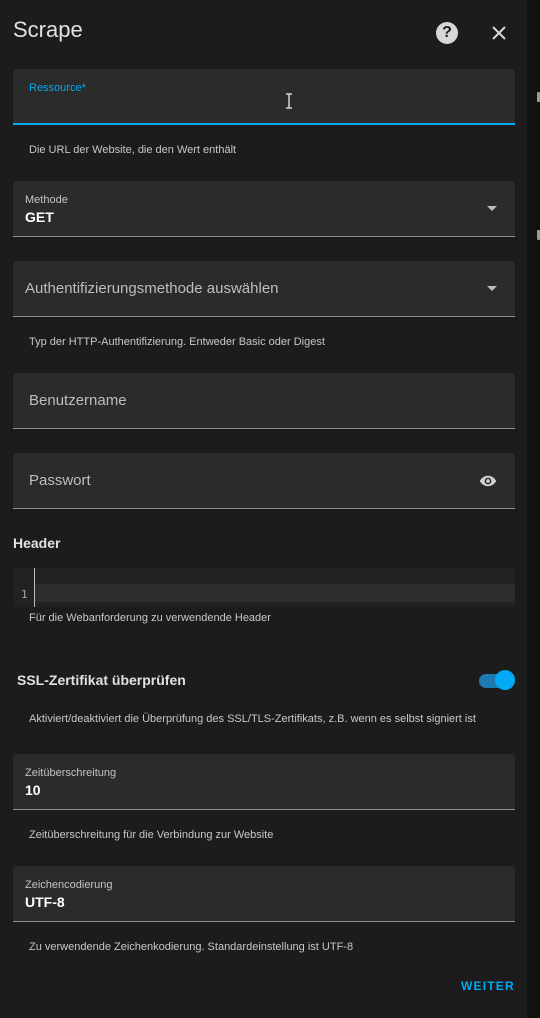  I want to click on ssl-verify-label: SSL-Zertifikat überprüfen, so click(101, 680).